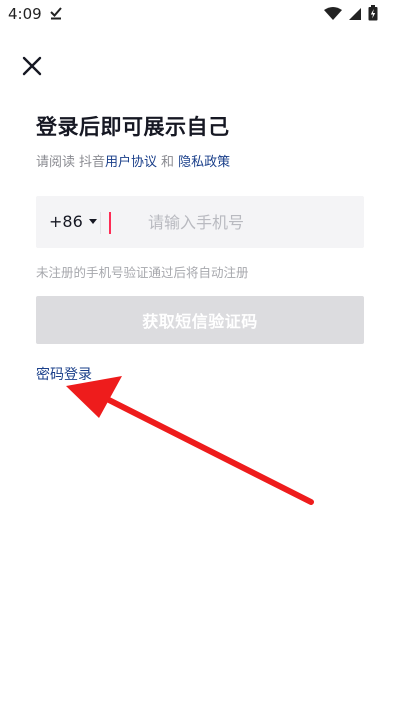  What do you see at coordinates (92, 221) in the screenshot?
I see `caret-down-icon` at bounding box center [92, 221].